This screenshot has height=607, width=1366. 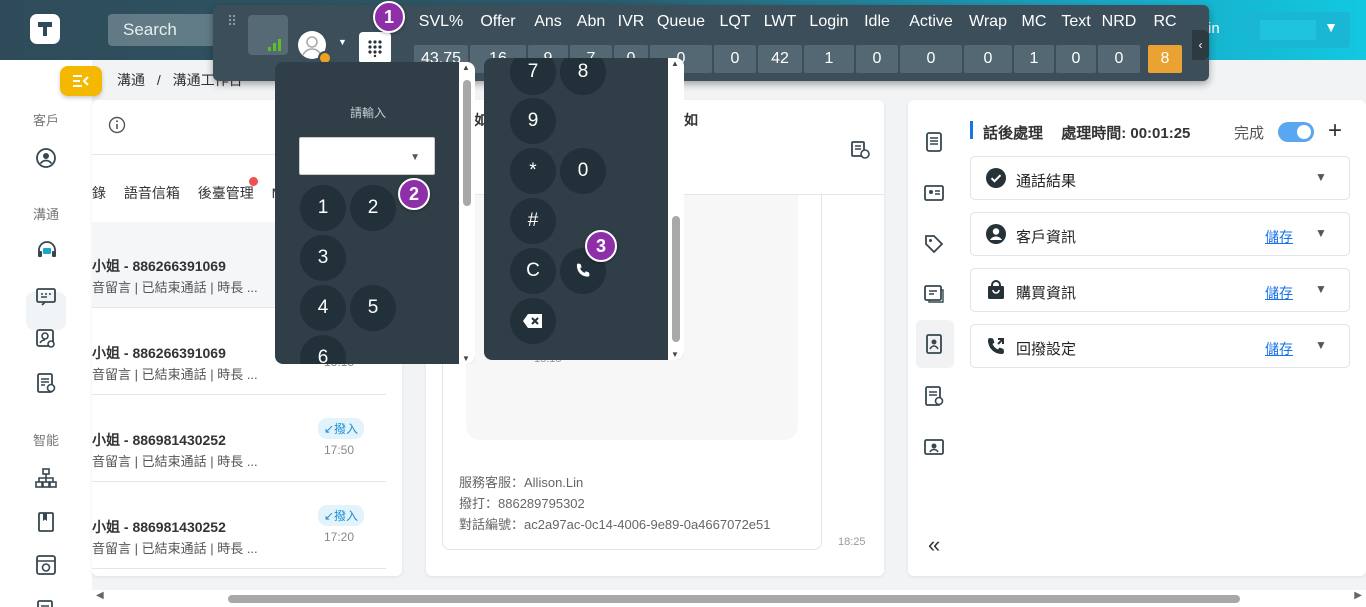 I want to click on chevron-left-icon: ‹, so click(x=1200, y=45).